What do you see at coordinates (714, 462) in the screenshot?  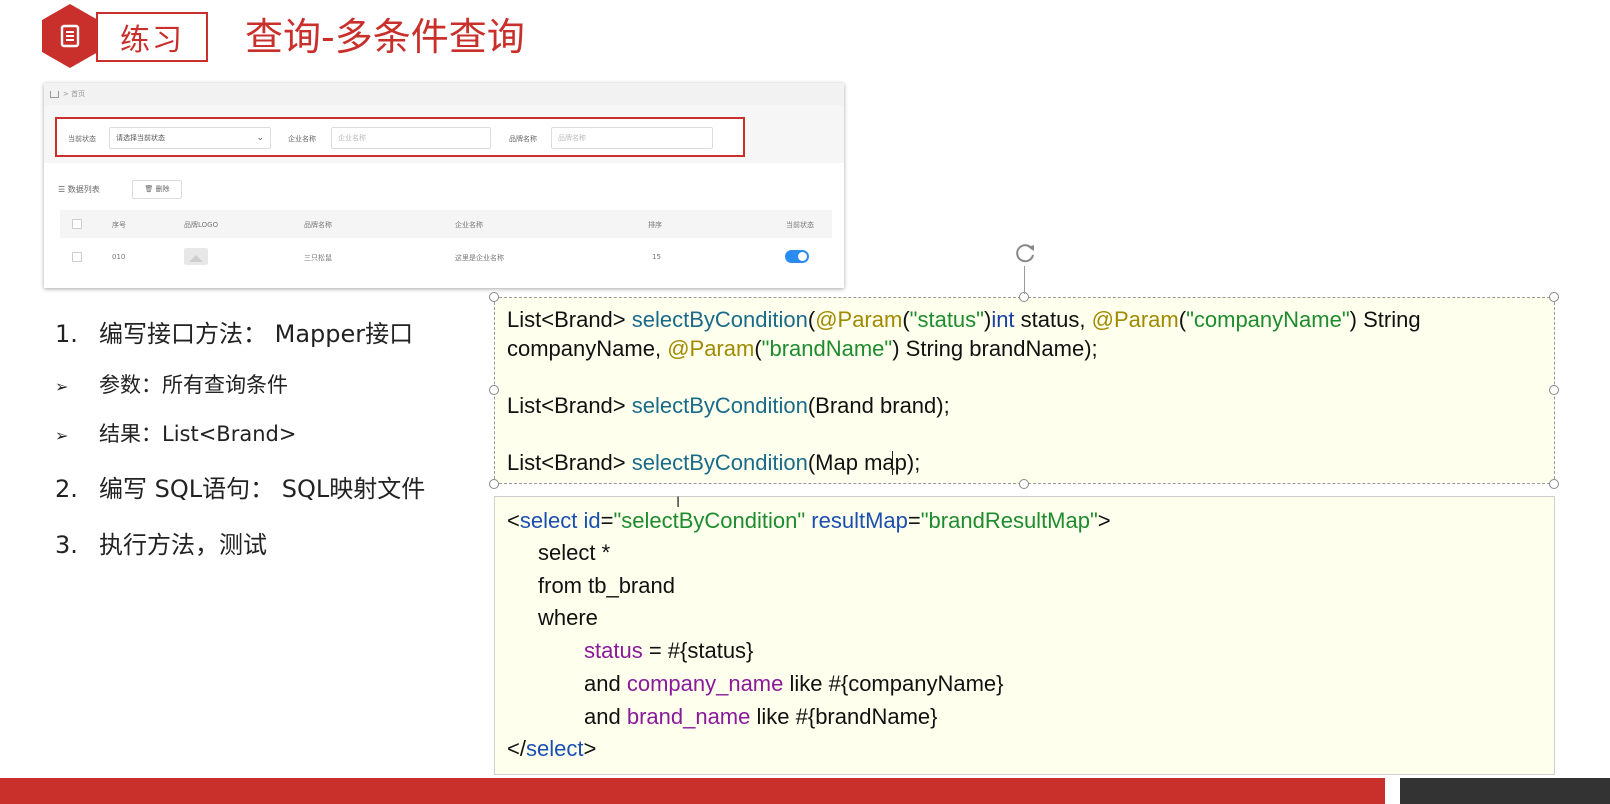 I see `code-line: List<Brand> selectByCondition(Map map);` at bounding box center [714, 462].